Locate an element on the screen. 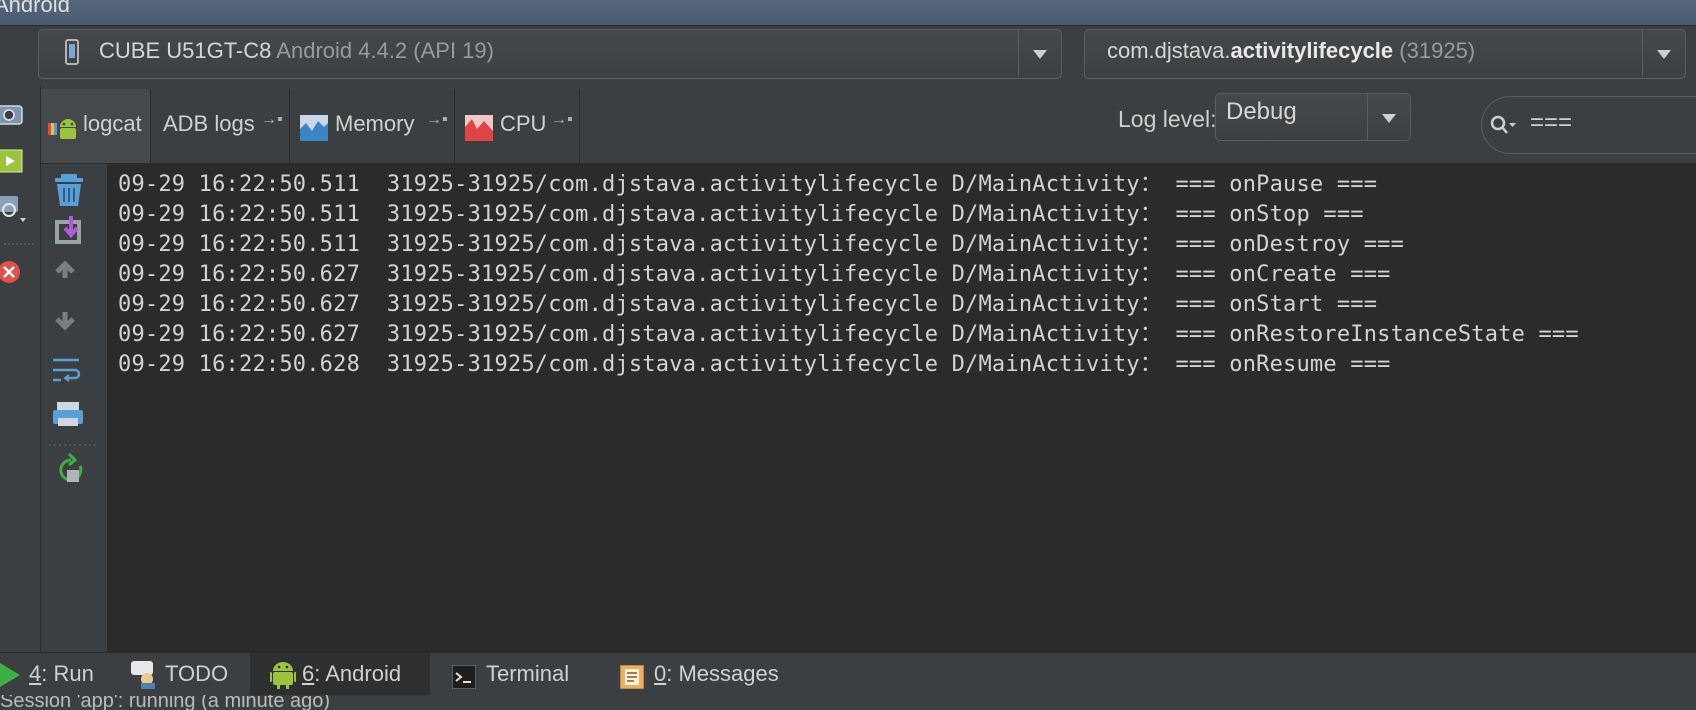 The width and height of the screenshot is (1696, 710). status-text: Session 'app': running (a minute ago) is located at coordinates (165, 702).